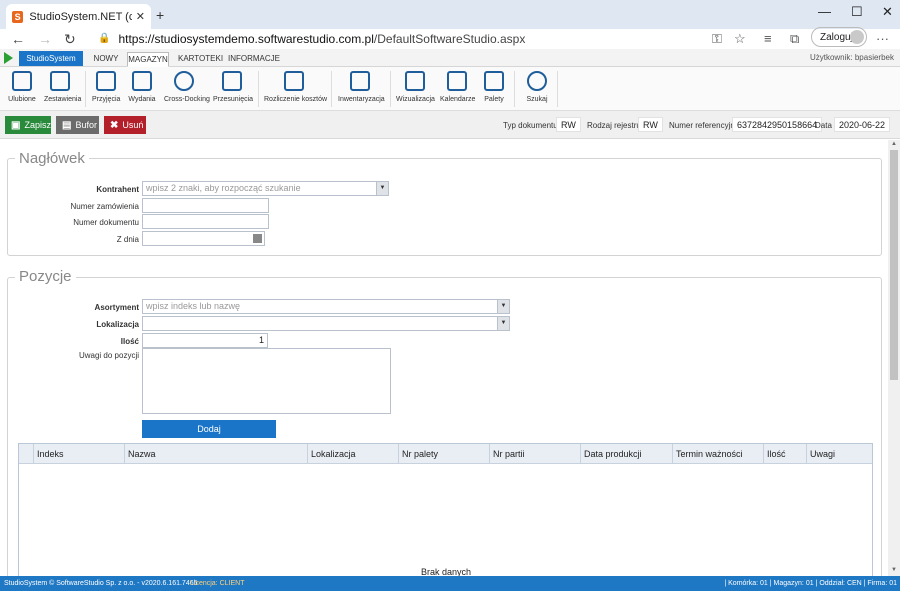  What do you see at coordinates (862, 124) in the screenshot?
I see `date-value: 2020-06-22` at bounding box center [862, 124].